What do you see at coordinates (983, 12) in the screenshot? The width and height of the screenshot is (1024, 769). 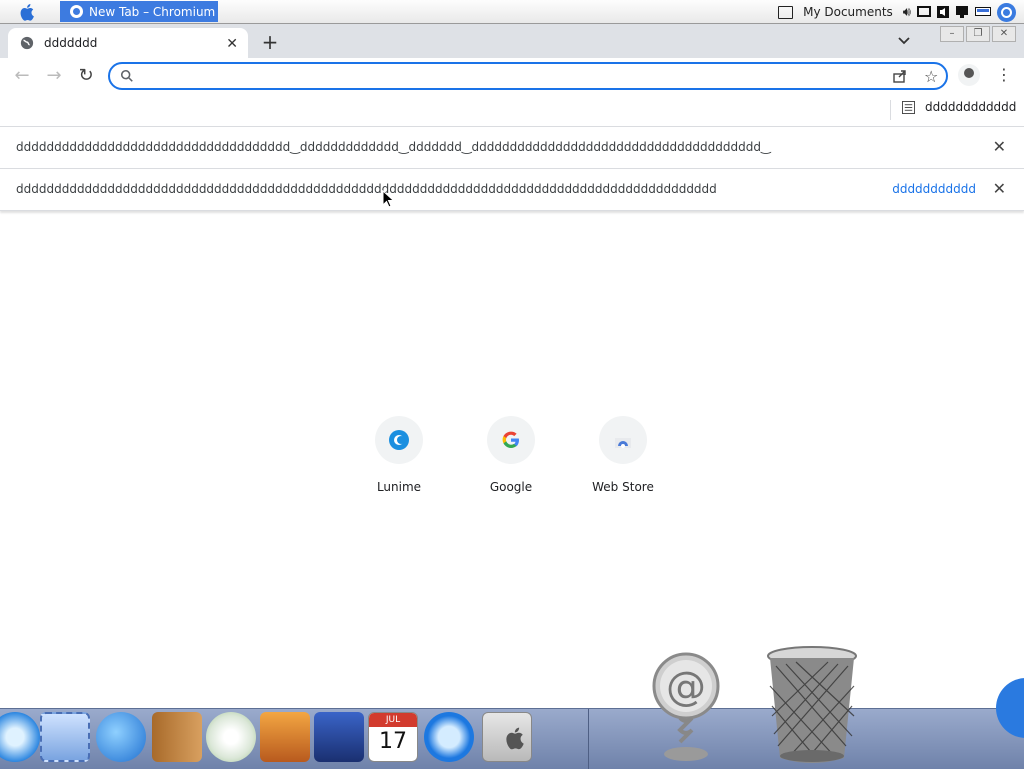 I see `battery-icon` at bounding box center [983, 12].